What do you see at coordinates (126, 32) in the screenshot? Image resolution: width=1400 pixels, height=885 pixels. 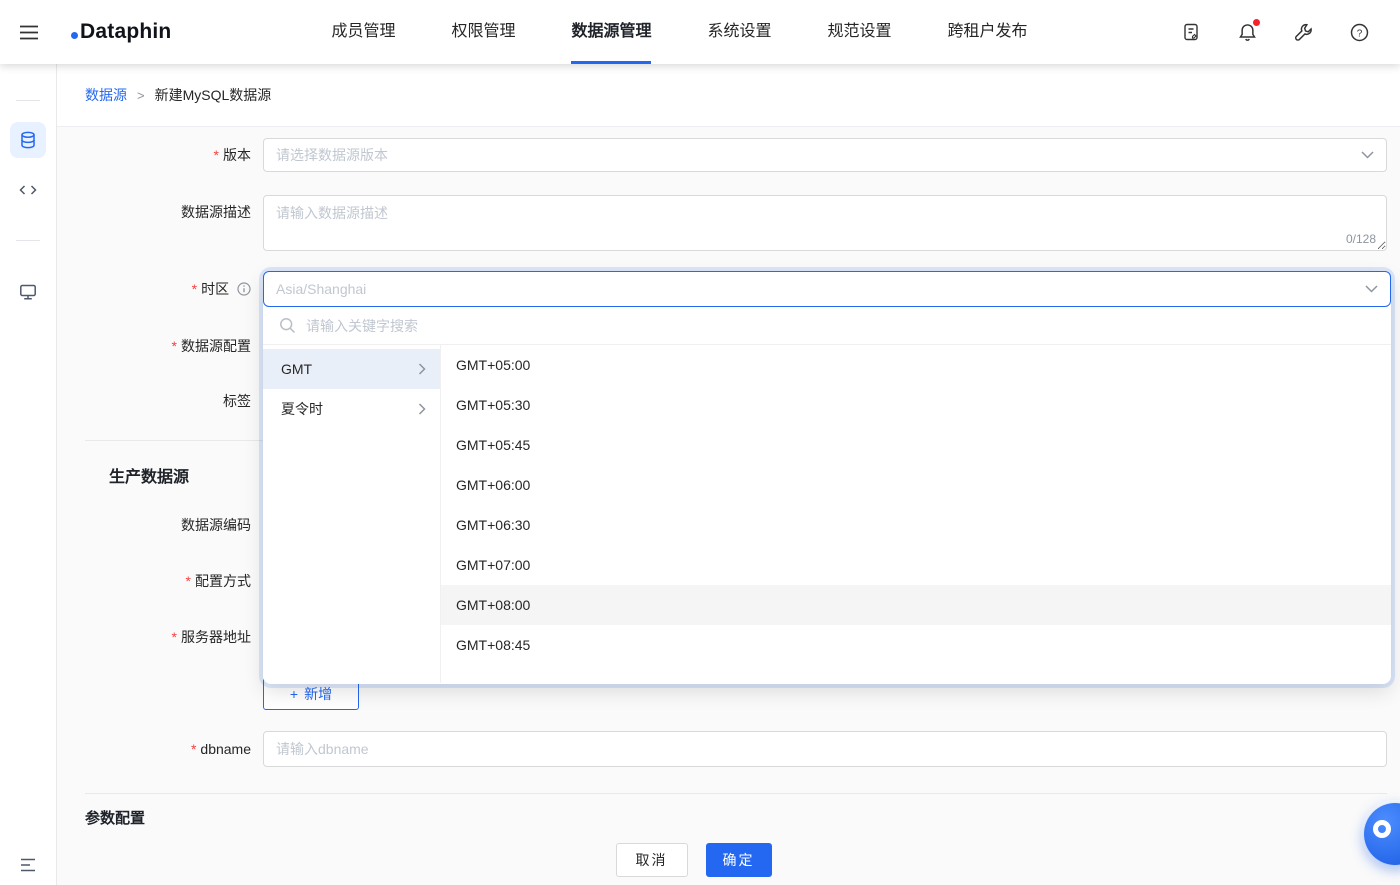 I see `logo-text: Dataphin` at bounding box center [126, 32].